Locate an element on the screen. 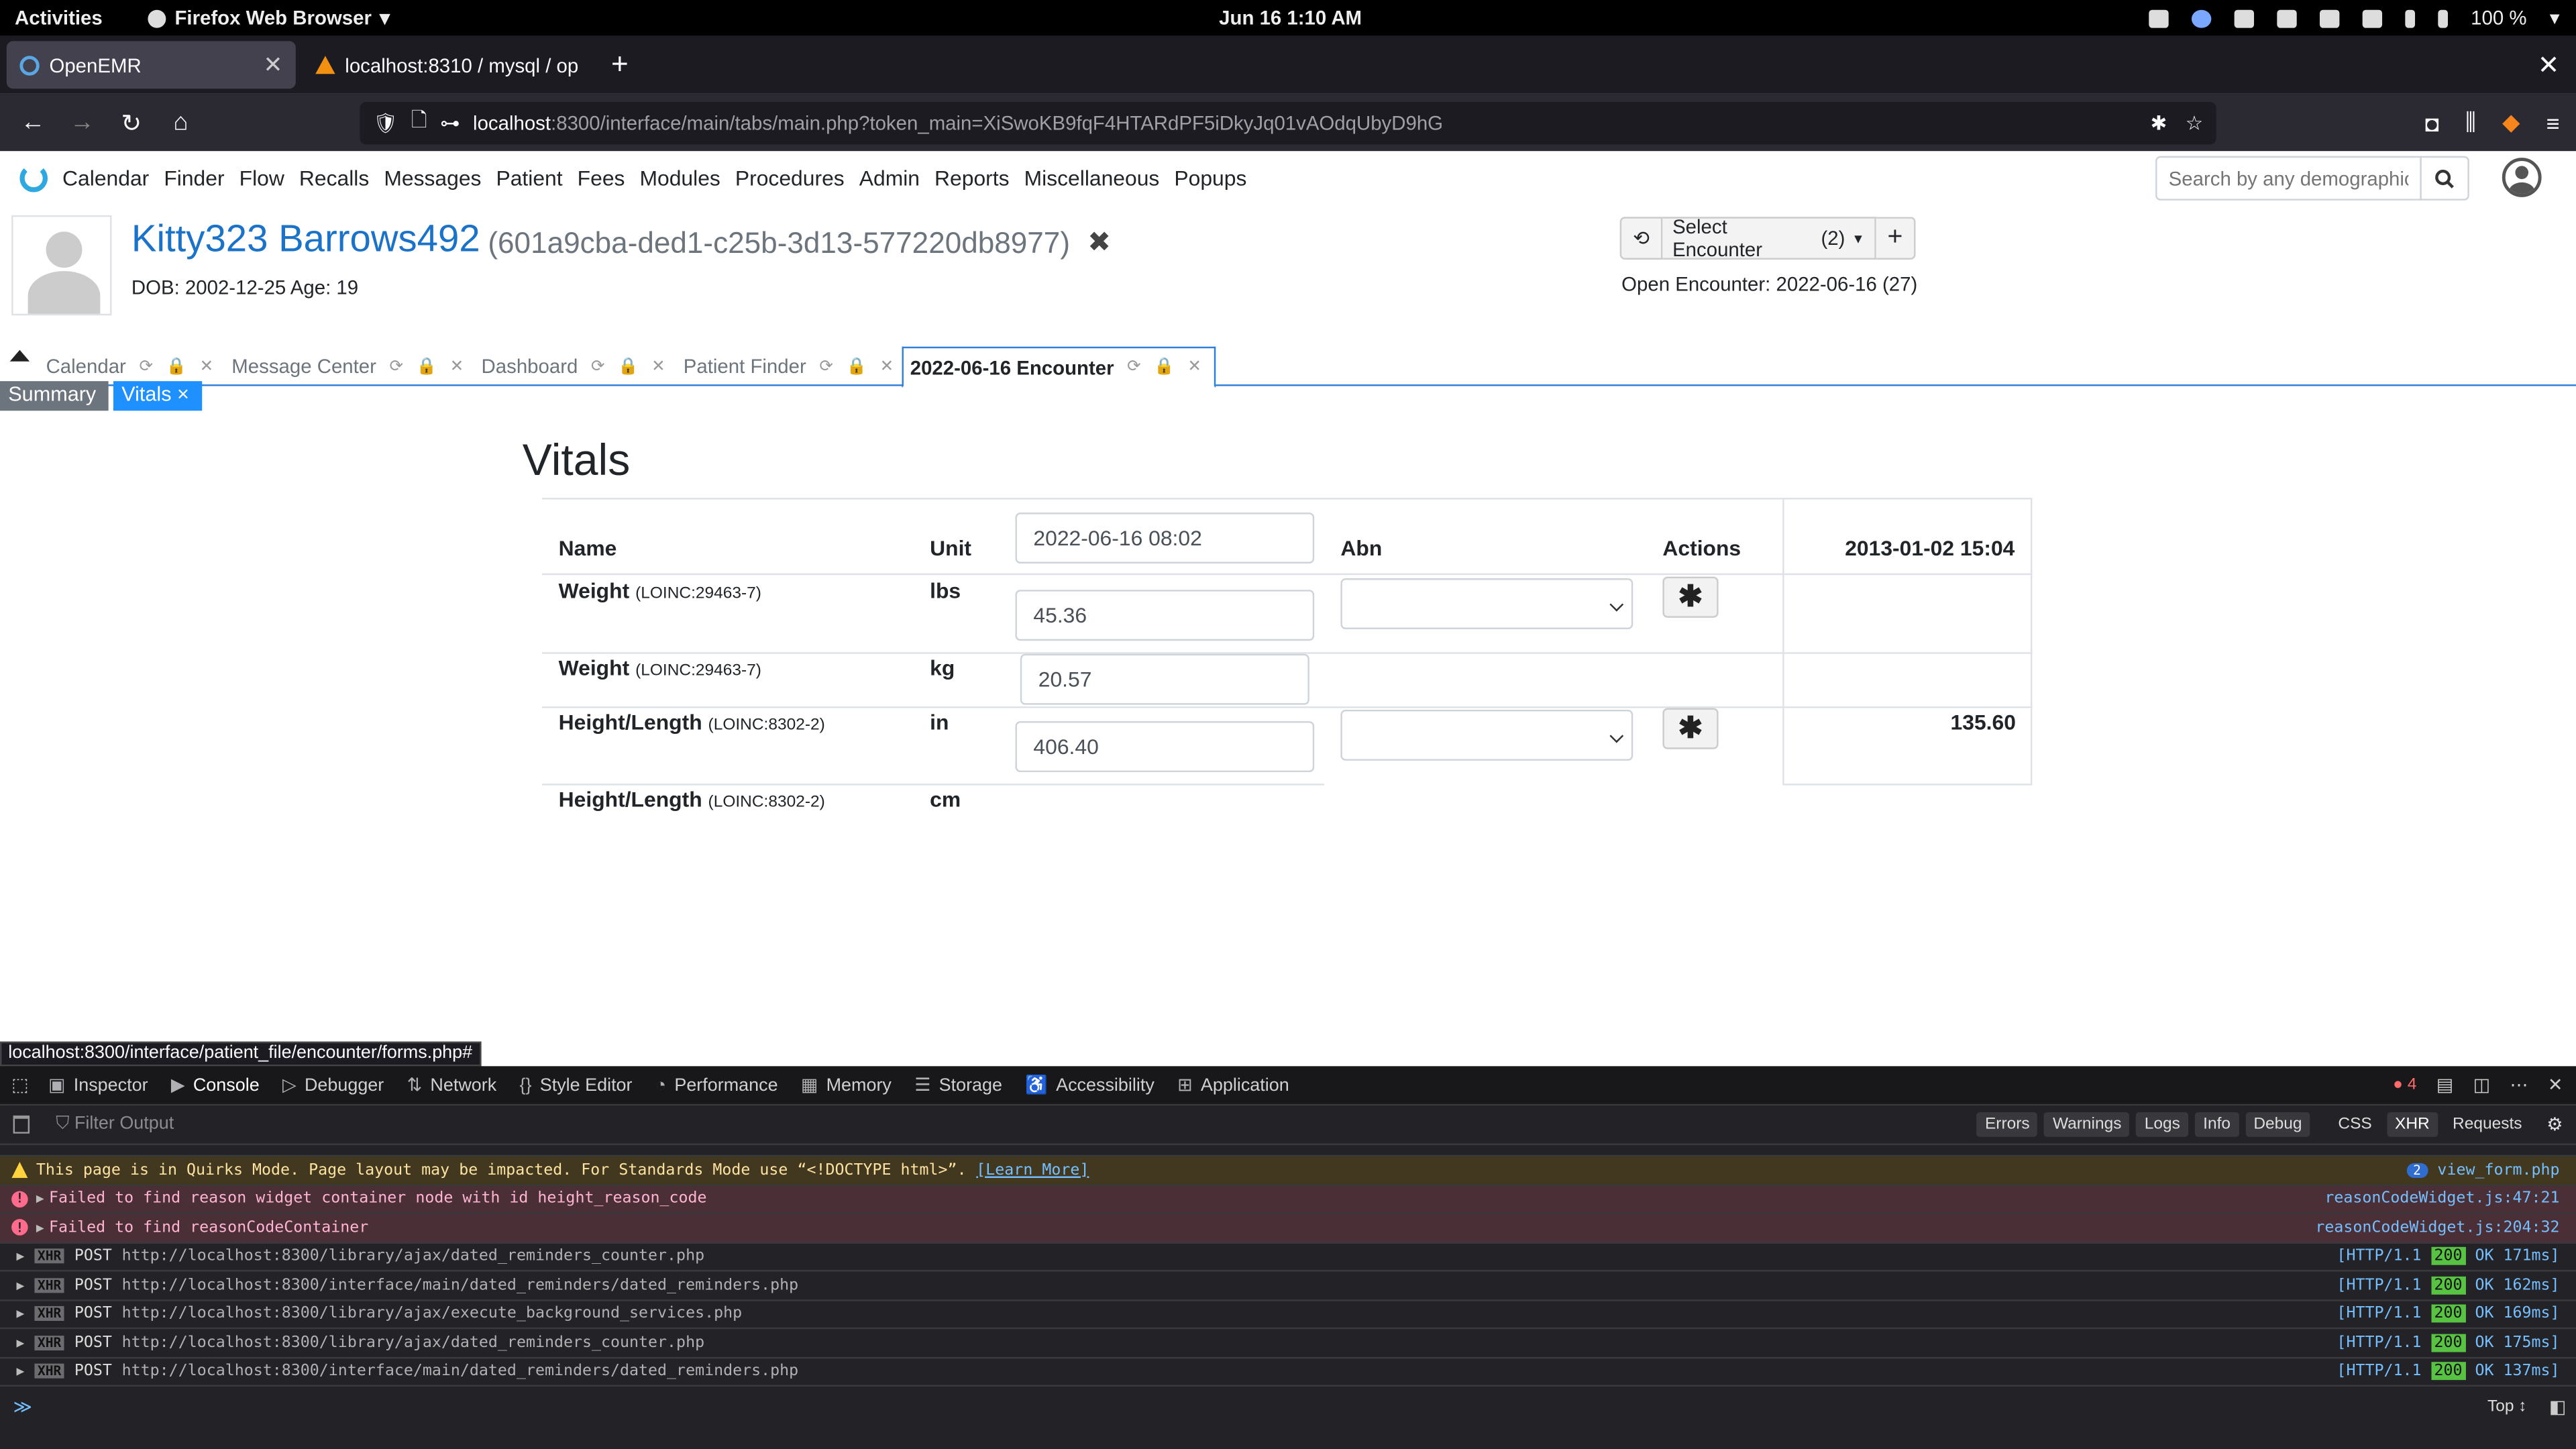 The width and height of the screenshot is (2576, 1449). filter-xhr-button: XHR is located at coordinates (2412, 1124).